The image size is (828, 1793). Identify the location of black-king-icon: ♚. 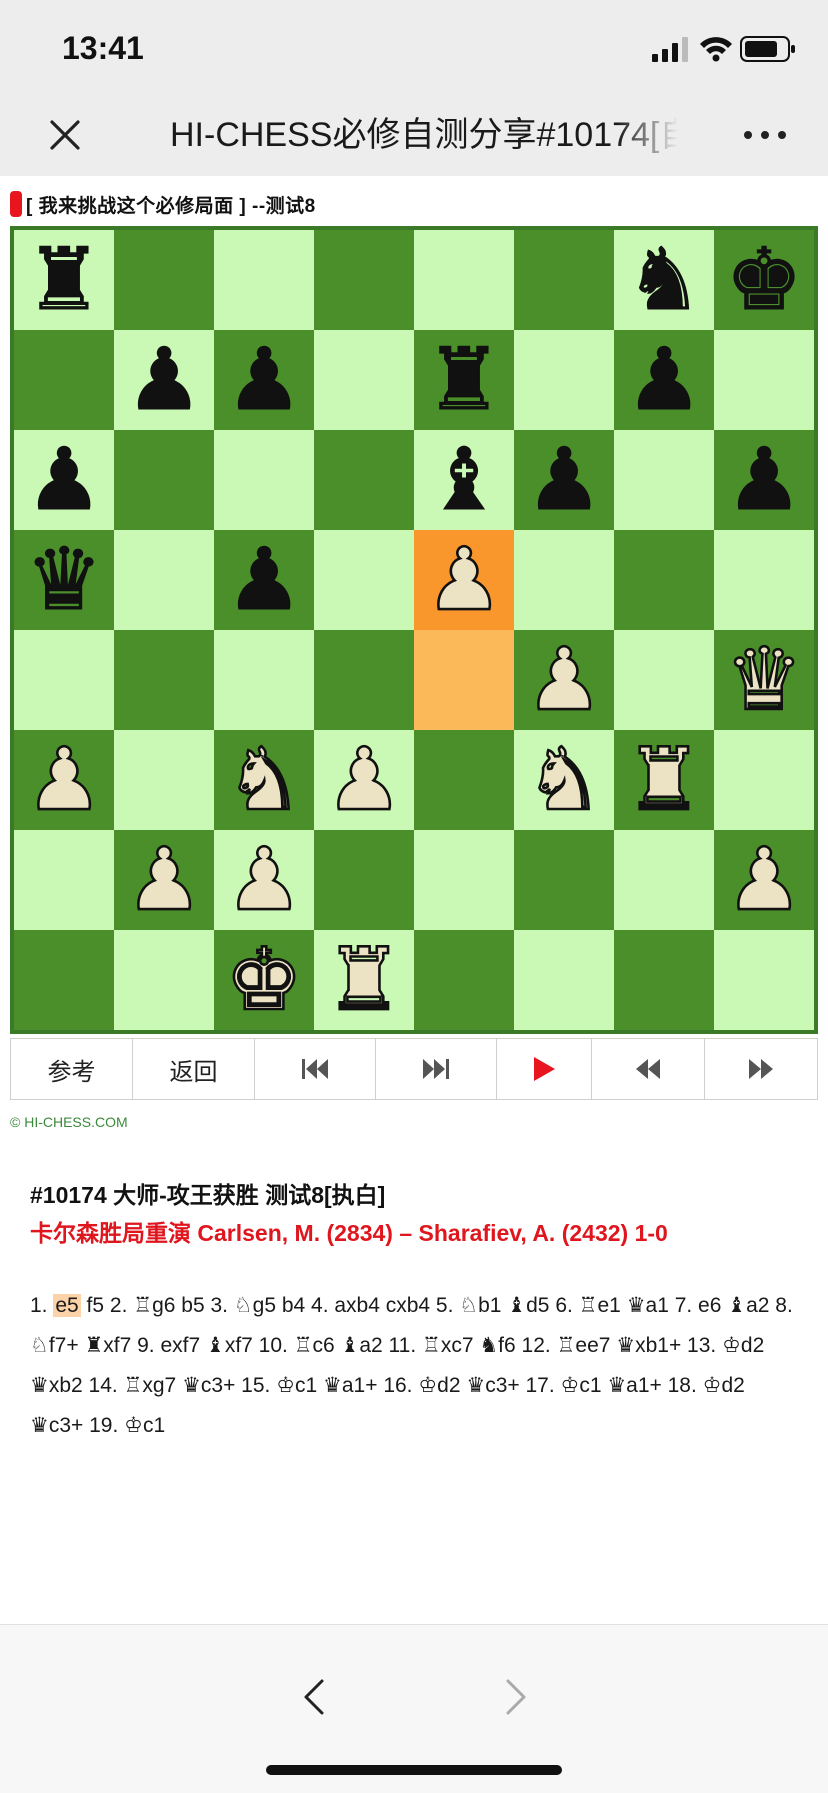
(764, 280).